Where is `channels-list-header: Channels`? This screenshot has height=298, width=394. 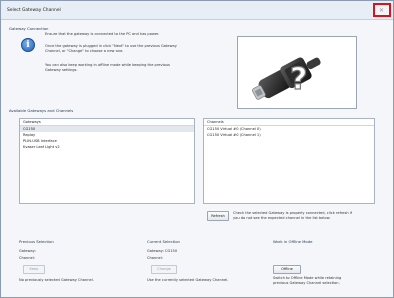
channels-list-header: Channels is located at coordinates (289, 122).